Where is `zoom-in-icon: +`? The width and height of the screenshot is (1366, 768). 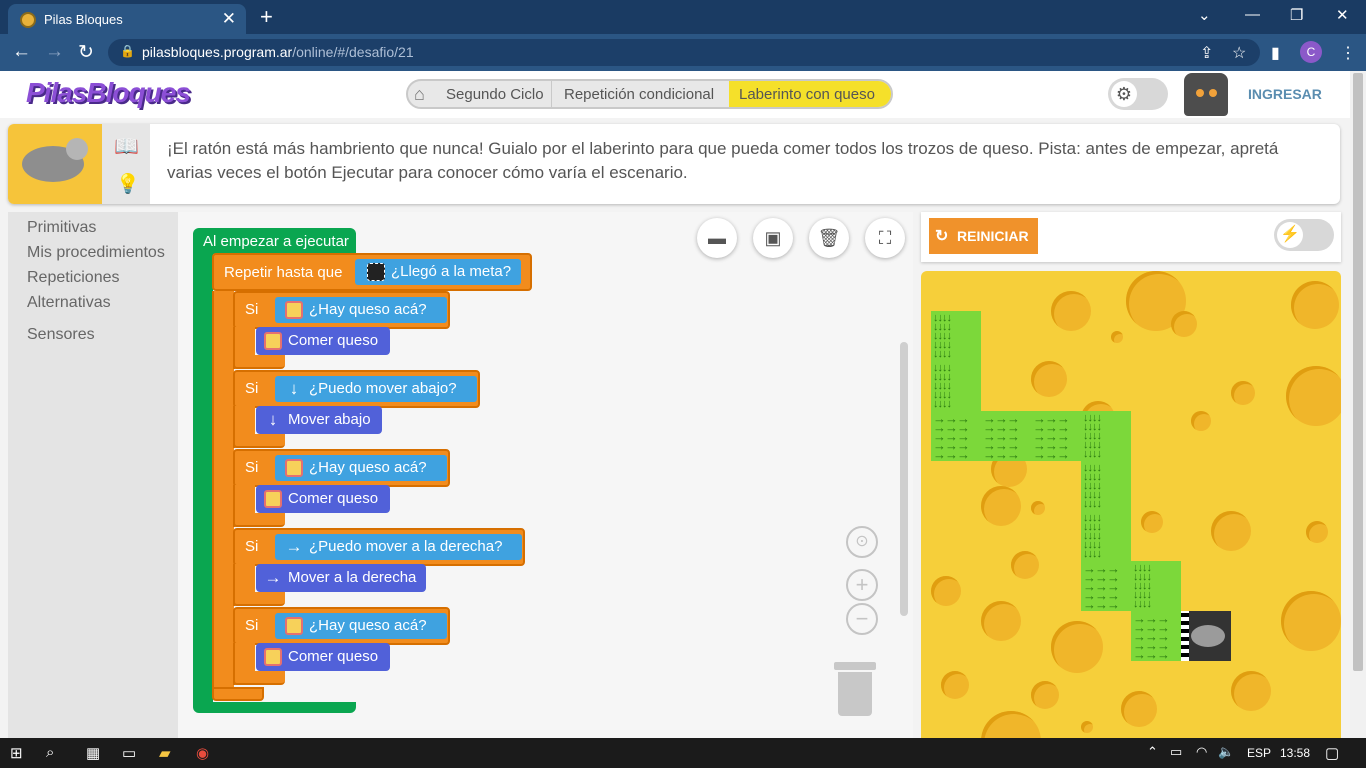 zoom-in-icon: + is located at coordinates (862, 585).